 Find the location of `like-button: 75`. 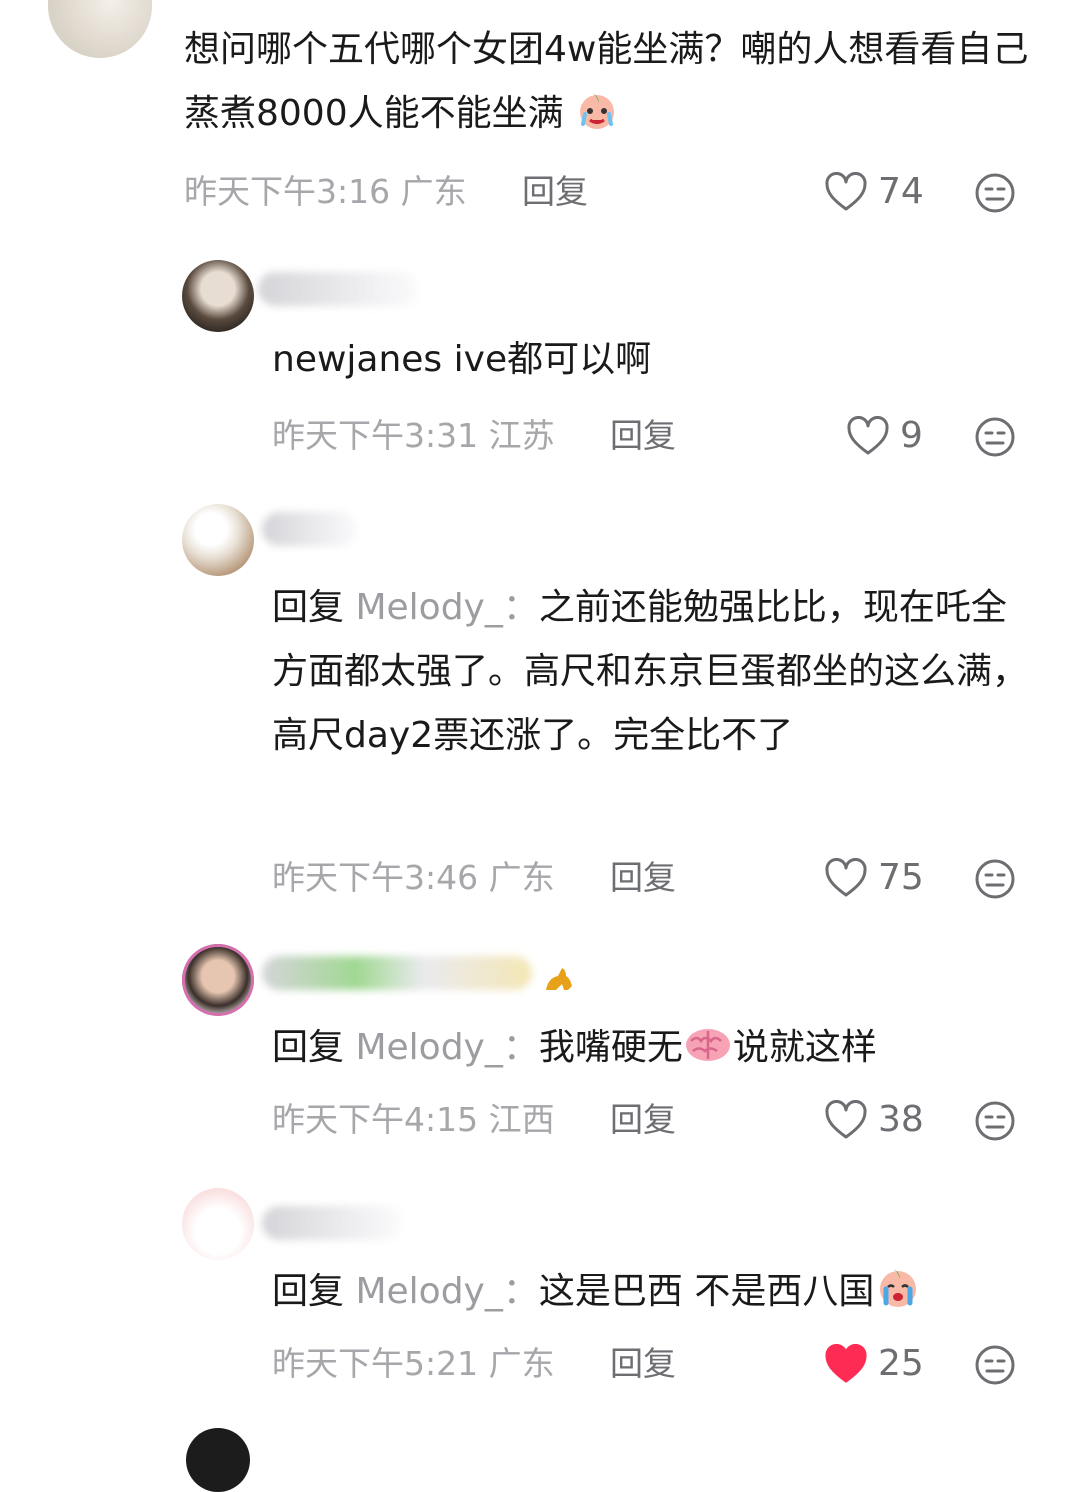

like-button: 75 is located at coordinates (874, 878).